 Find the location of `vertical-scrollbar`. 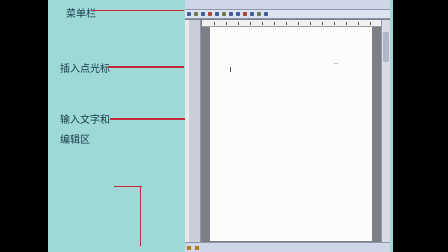

vertical-scrollbar is located at coordinates (385, 131).